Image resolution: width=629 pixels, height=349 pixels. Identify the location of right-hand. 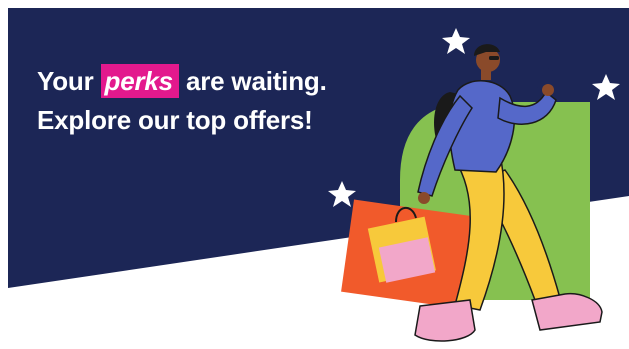
(548, 90).